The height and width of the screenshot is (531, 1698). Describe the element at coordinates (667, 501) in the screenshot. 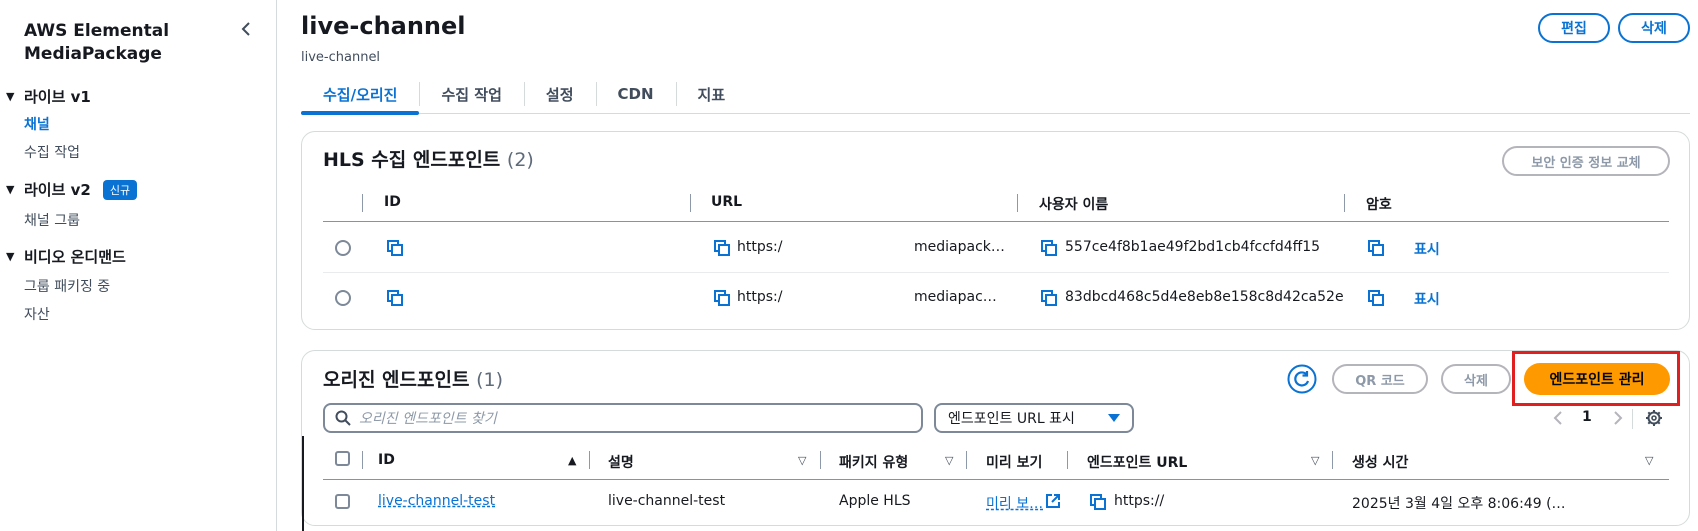

I see `endpoint-description: live-channel-test` at that location.